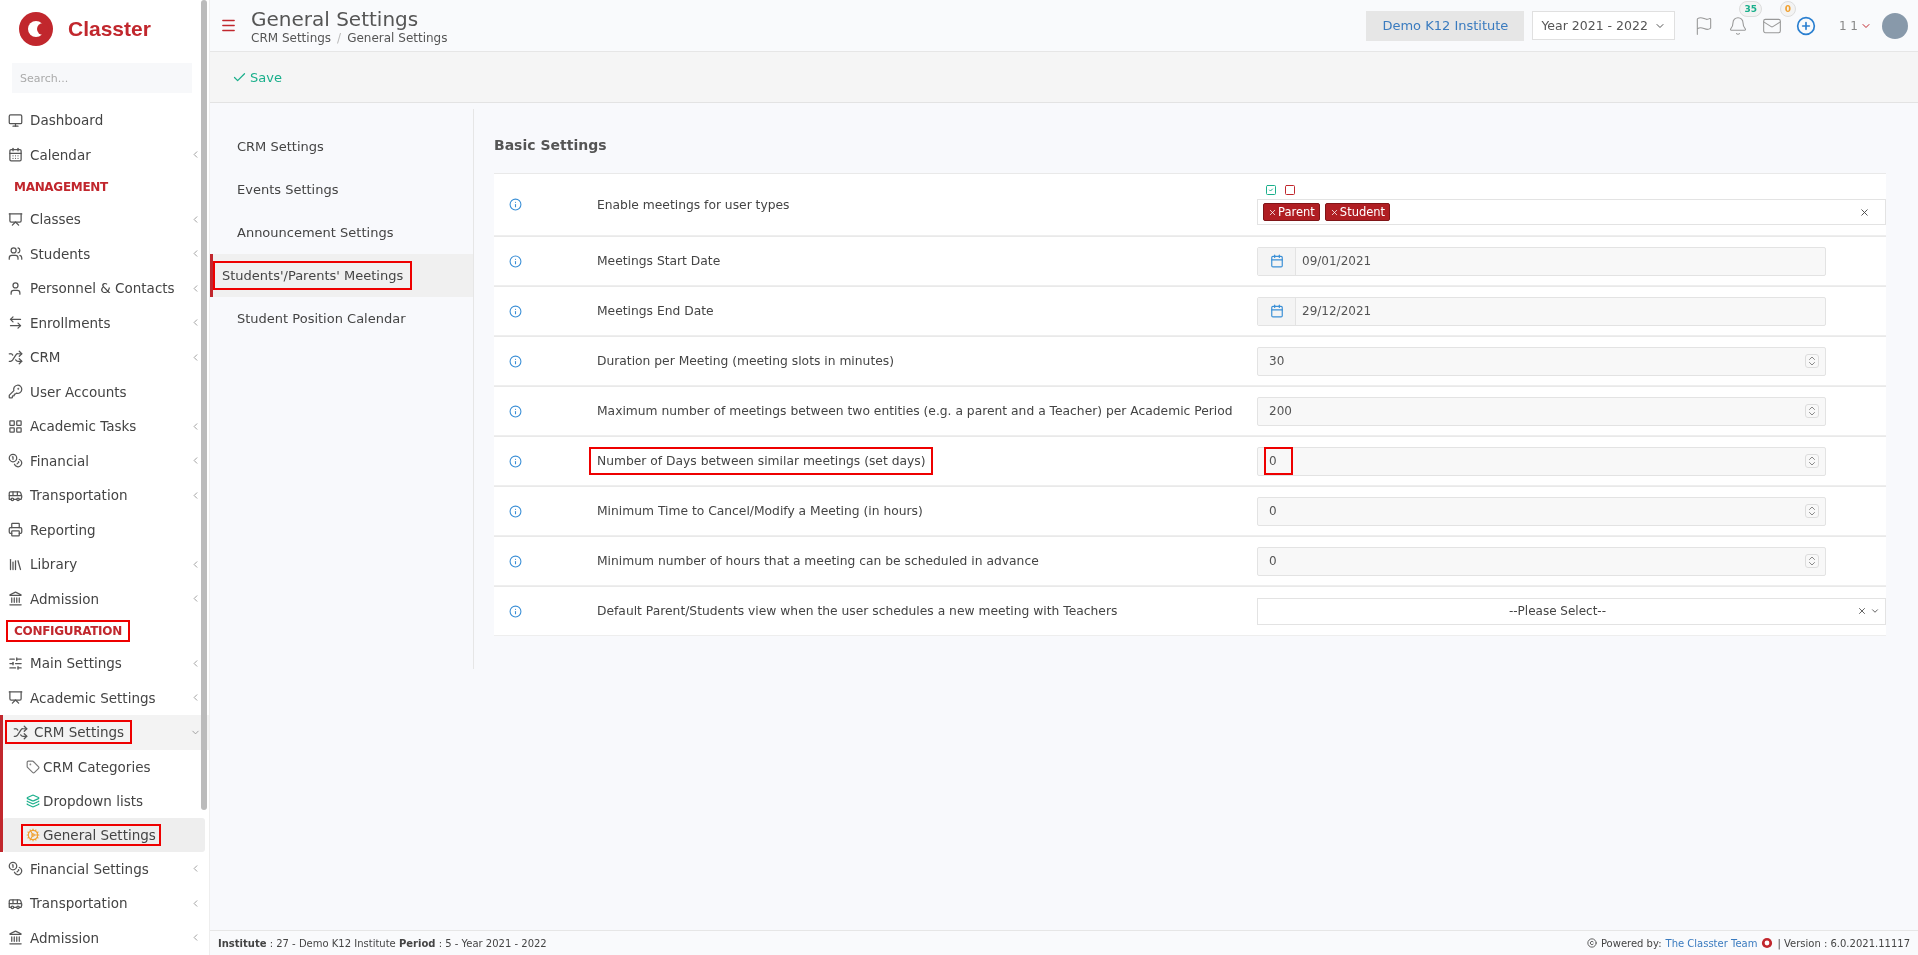 Image resolution: width=1918 pixels, height=955 pixels. I want to click on sidebar-item: CRM, so click(104, 357).